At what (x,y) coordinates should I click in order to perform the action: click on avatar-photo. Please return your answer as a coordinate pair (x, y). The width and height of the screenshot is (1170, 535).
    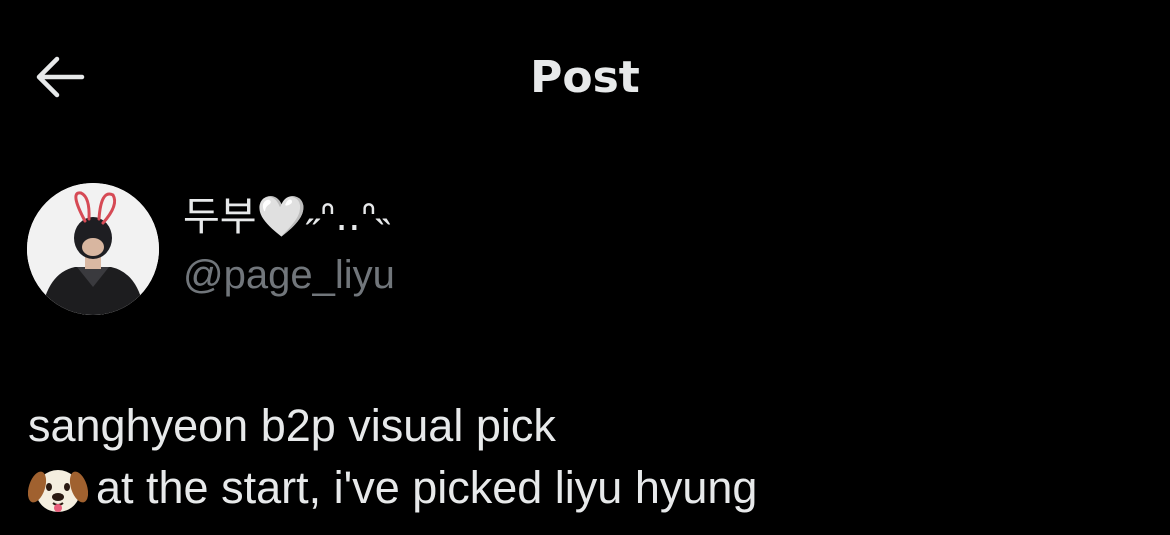
    Looking at the image, I should click on (93, 249).